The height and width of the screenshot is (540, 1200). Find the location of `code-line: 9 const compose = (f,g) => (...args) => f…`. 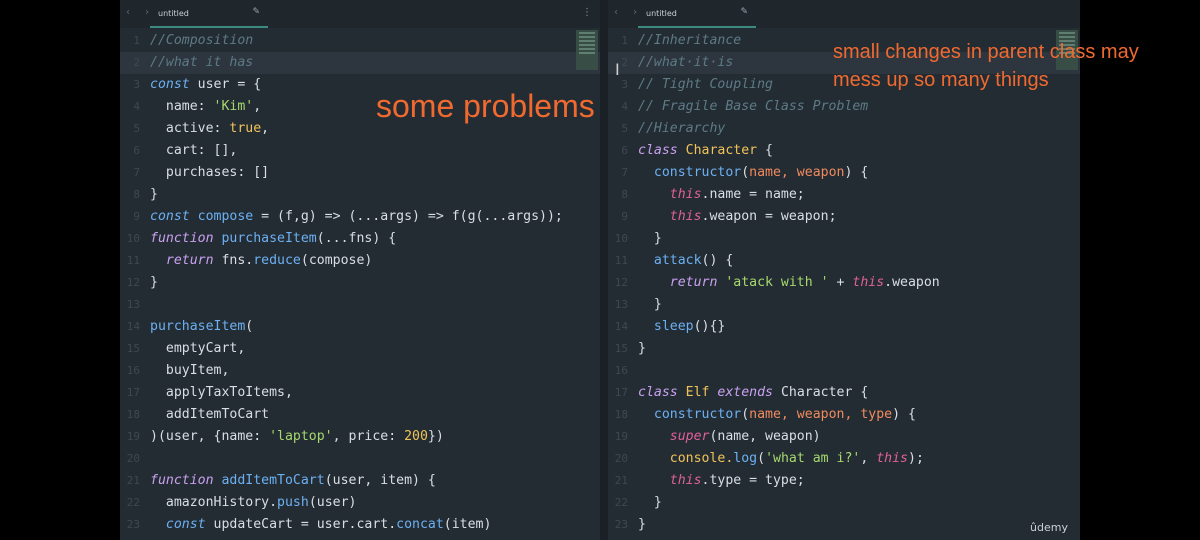

code-line: 9 const compose = (f,g) => (...args) => f… is located at coordinates (360, 217).